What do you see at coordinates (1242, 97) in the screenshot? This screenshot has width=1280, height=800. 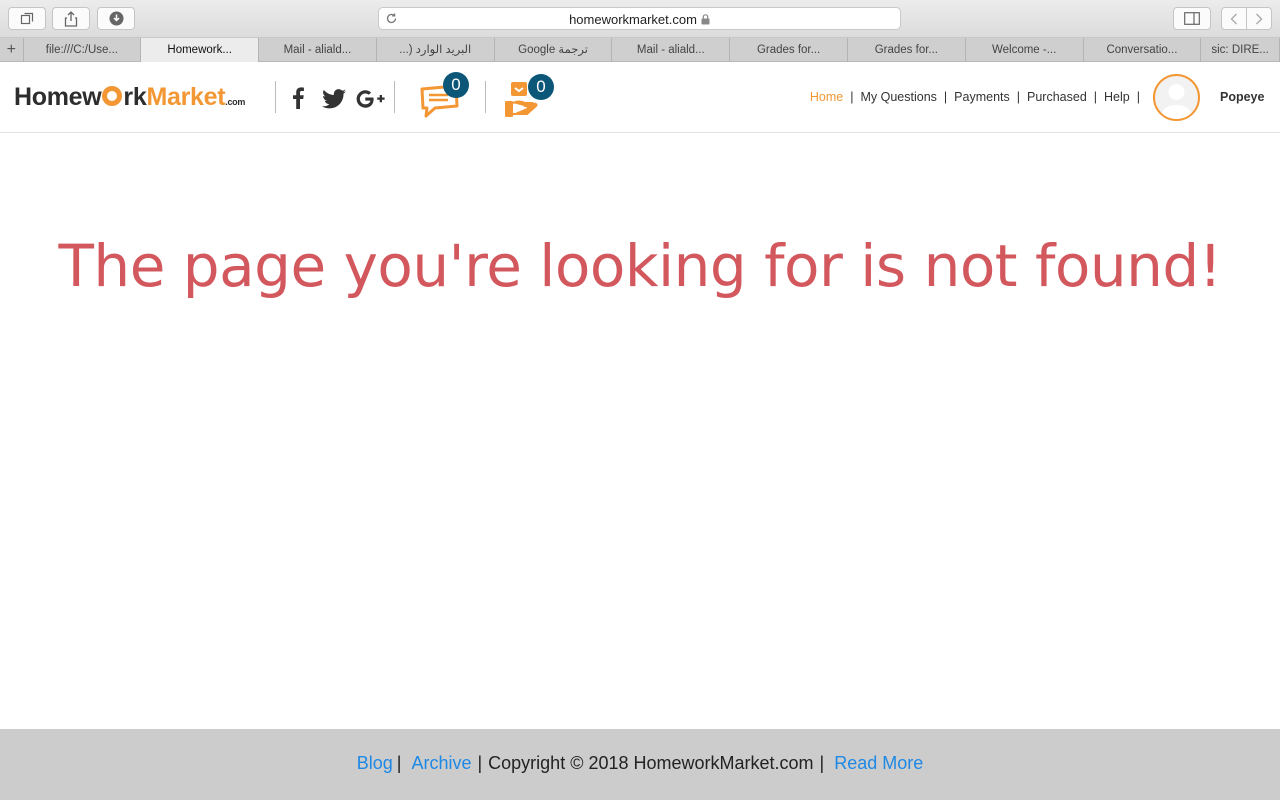 I see `username: Popeye` at bounding box center [1242, 97].